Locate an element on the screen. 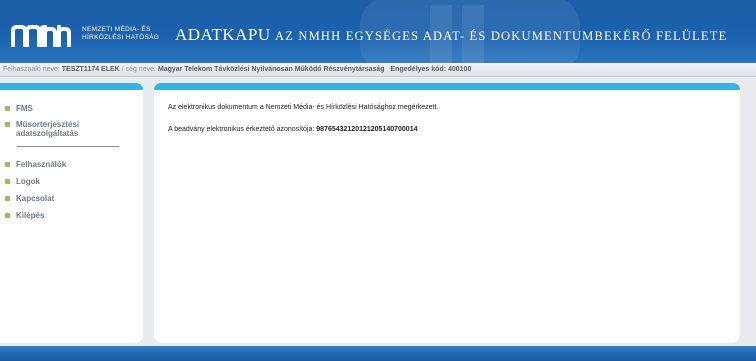  user-label: Felhasználó neve: is located at coordinates (32, 69).